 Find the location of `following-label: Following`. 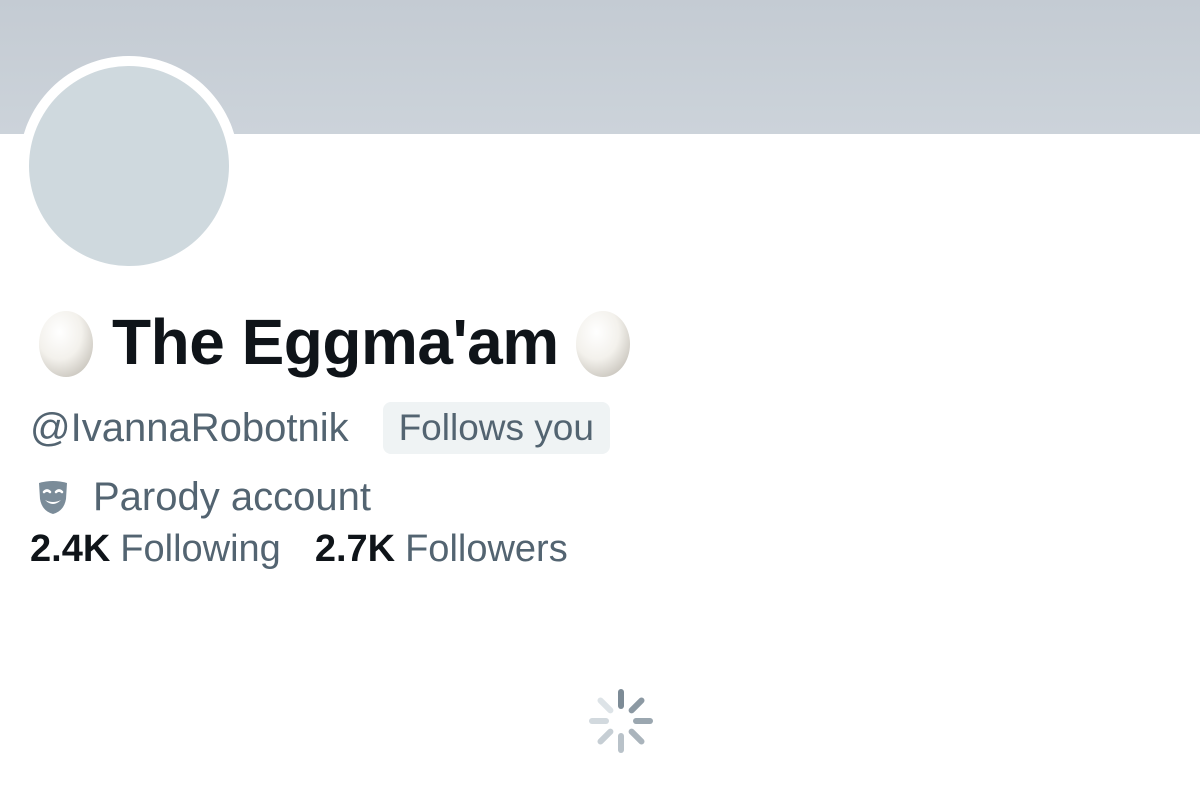

following-label: Following is located at coordinates (200, 549).